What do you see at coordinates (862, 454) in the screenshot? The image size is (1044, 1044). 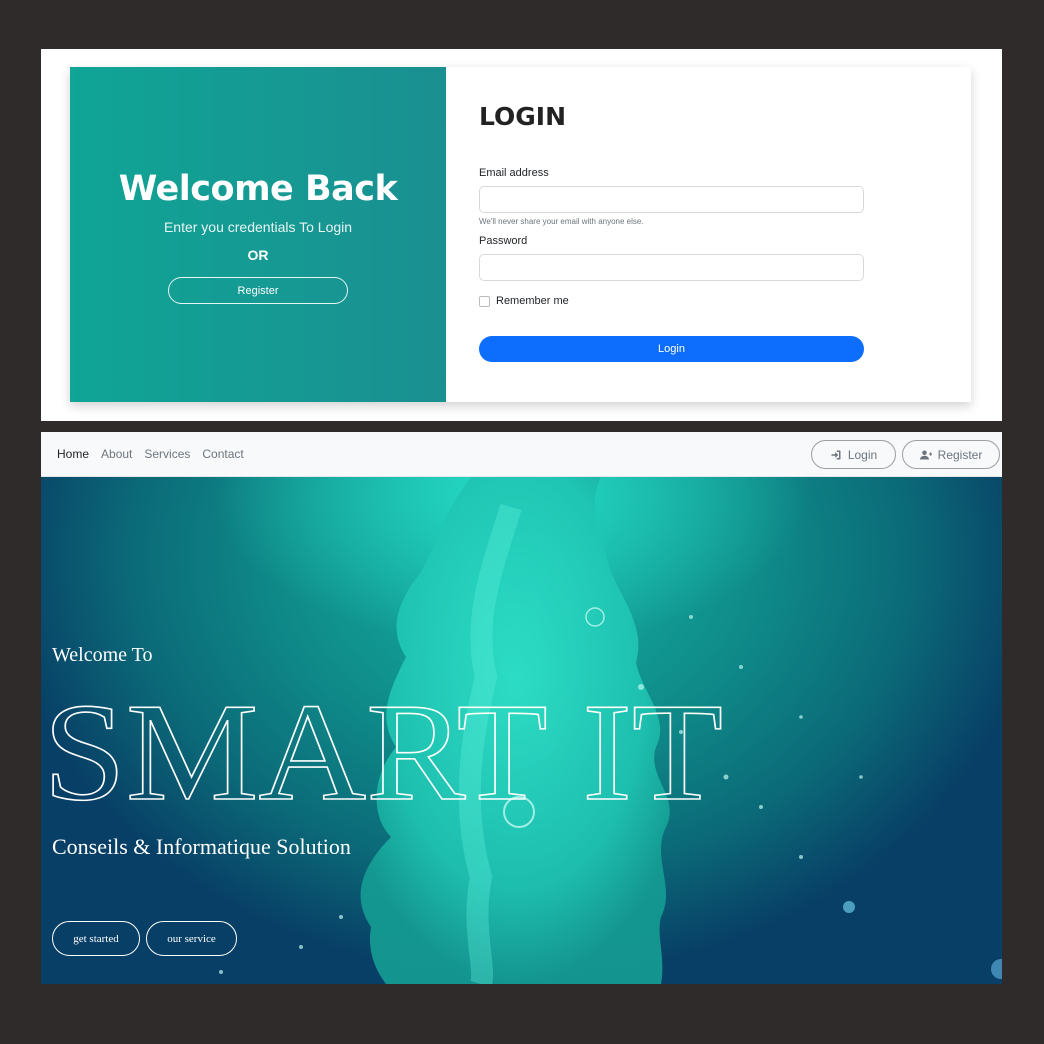 I see `nav-login-label: Login` at bounding box center [862, 454].